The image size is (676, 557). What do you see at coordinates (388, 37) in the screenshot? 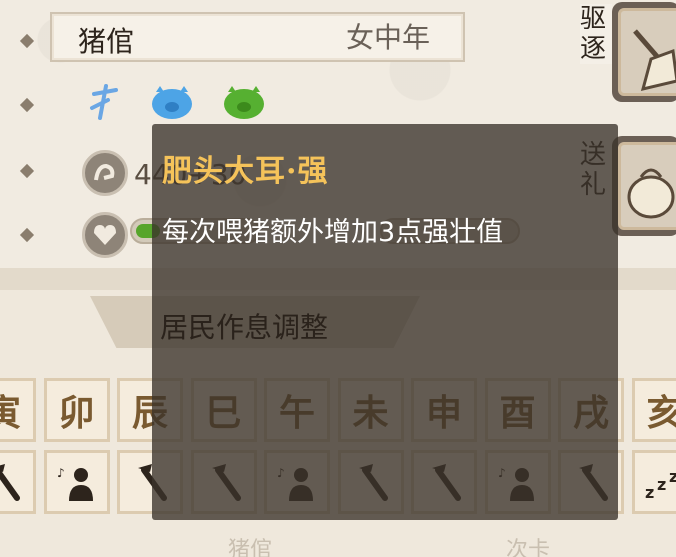
I see `resident-gender-age: 女中年` at bounding box center [388, 37].